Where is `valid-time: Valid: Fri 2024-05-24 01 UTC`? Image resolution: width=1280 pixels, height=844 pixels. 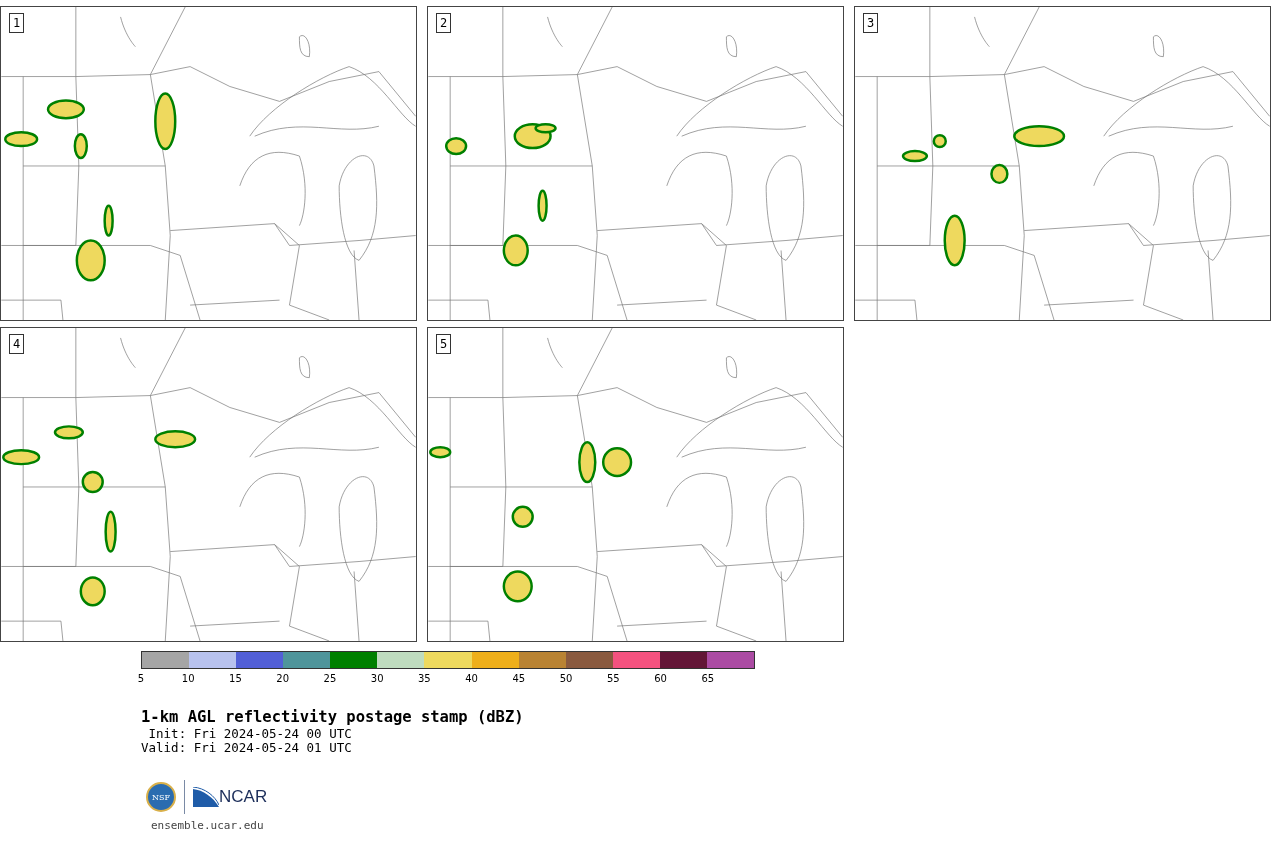
valid-time: Valid: Fri 2024-05-24 01 UTC is located at coordinates (247, 748).